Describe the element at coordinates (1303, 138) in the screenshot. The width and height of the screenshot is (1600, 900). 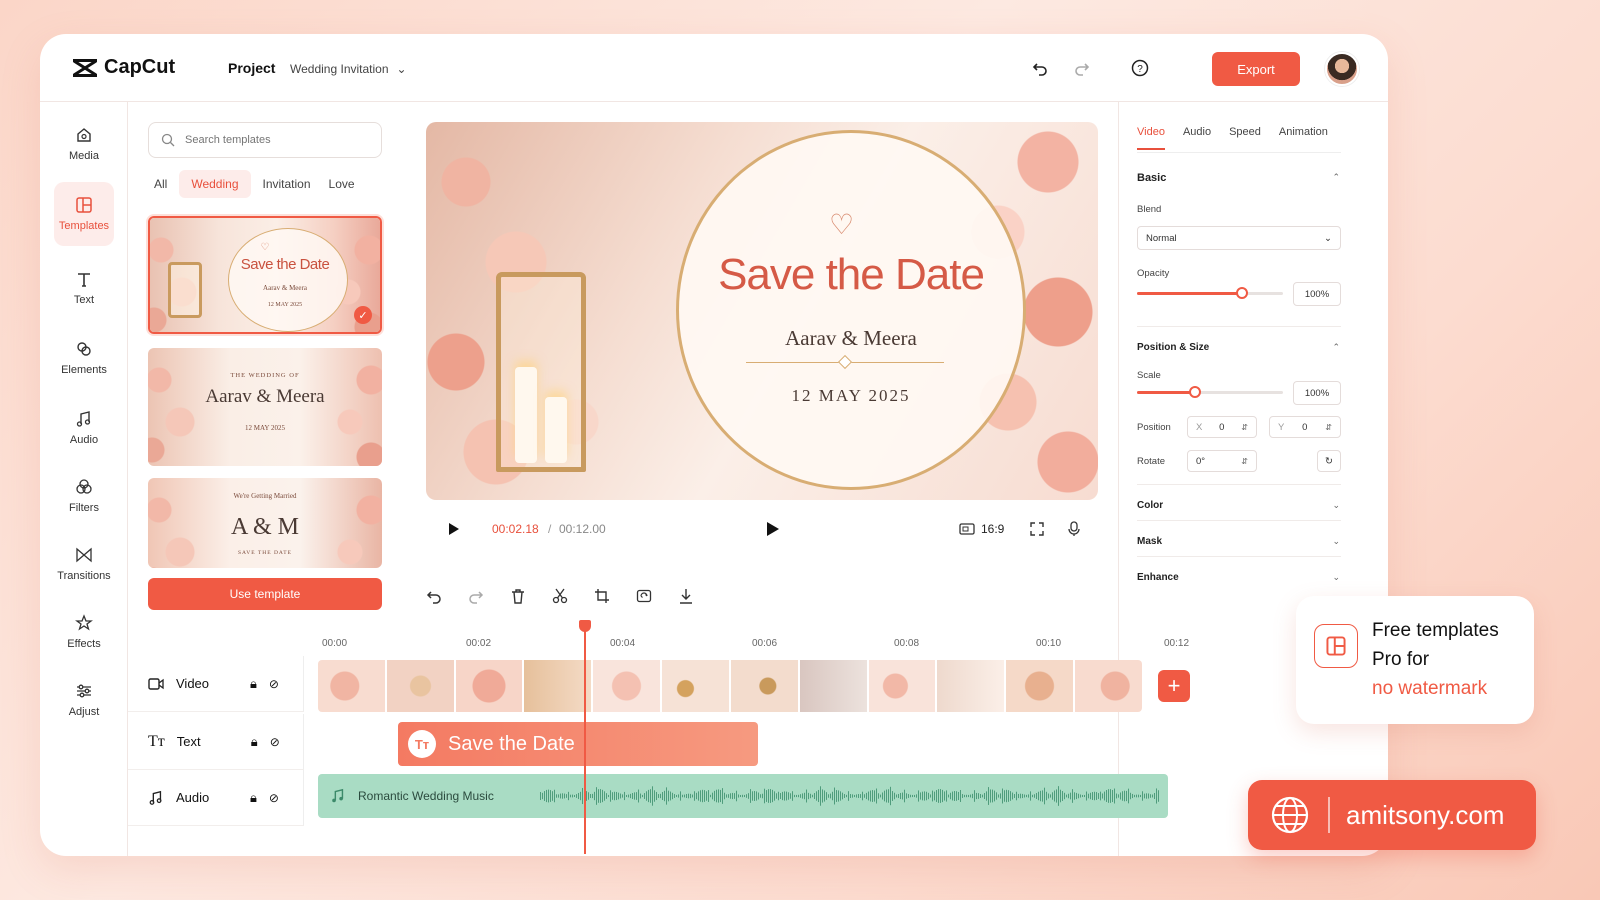
I see `tab-animation: Animation` at that location.